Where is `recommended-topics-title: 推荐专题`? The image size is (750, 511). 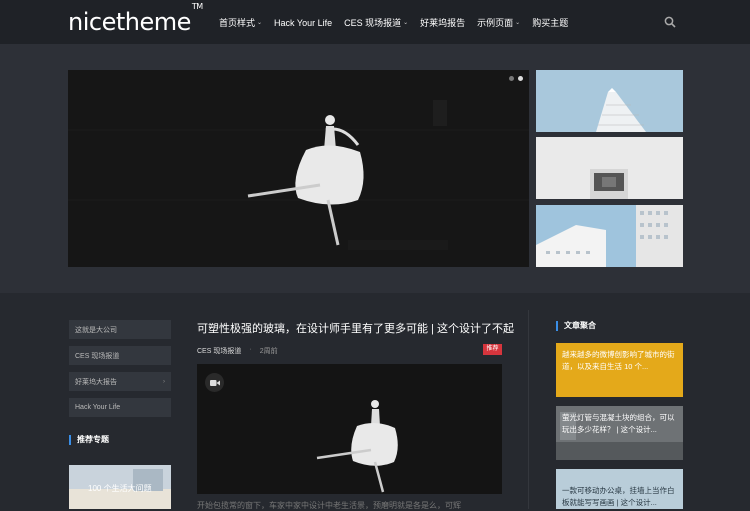
recommended-topics-title: 推荐专题 is located at coordinates (120, 439).